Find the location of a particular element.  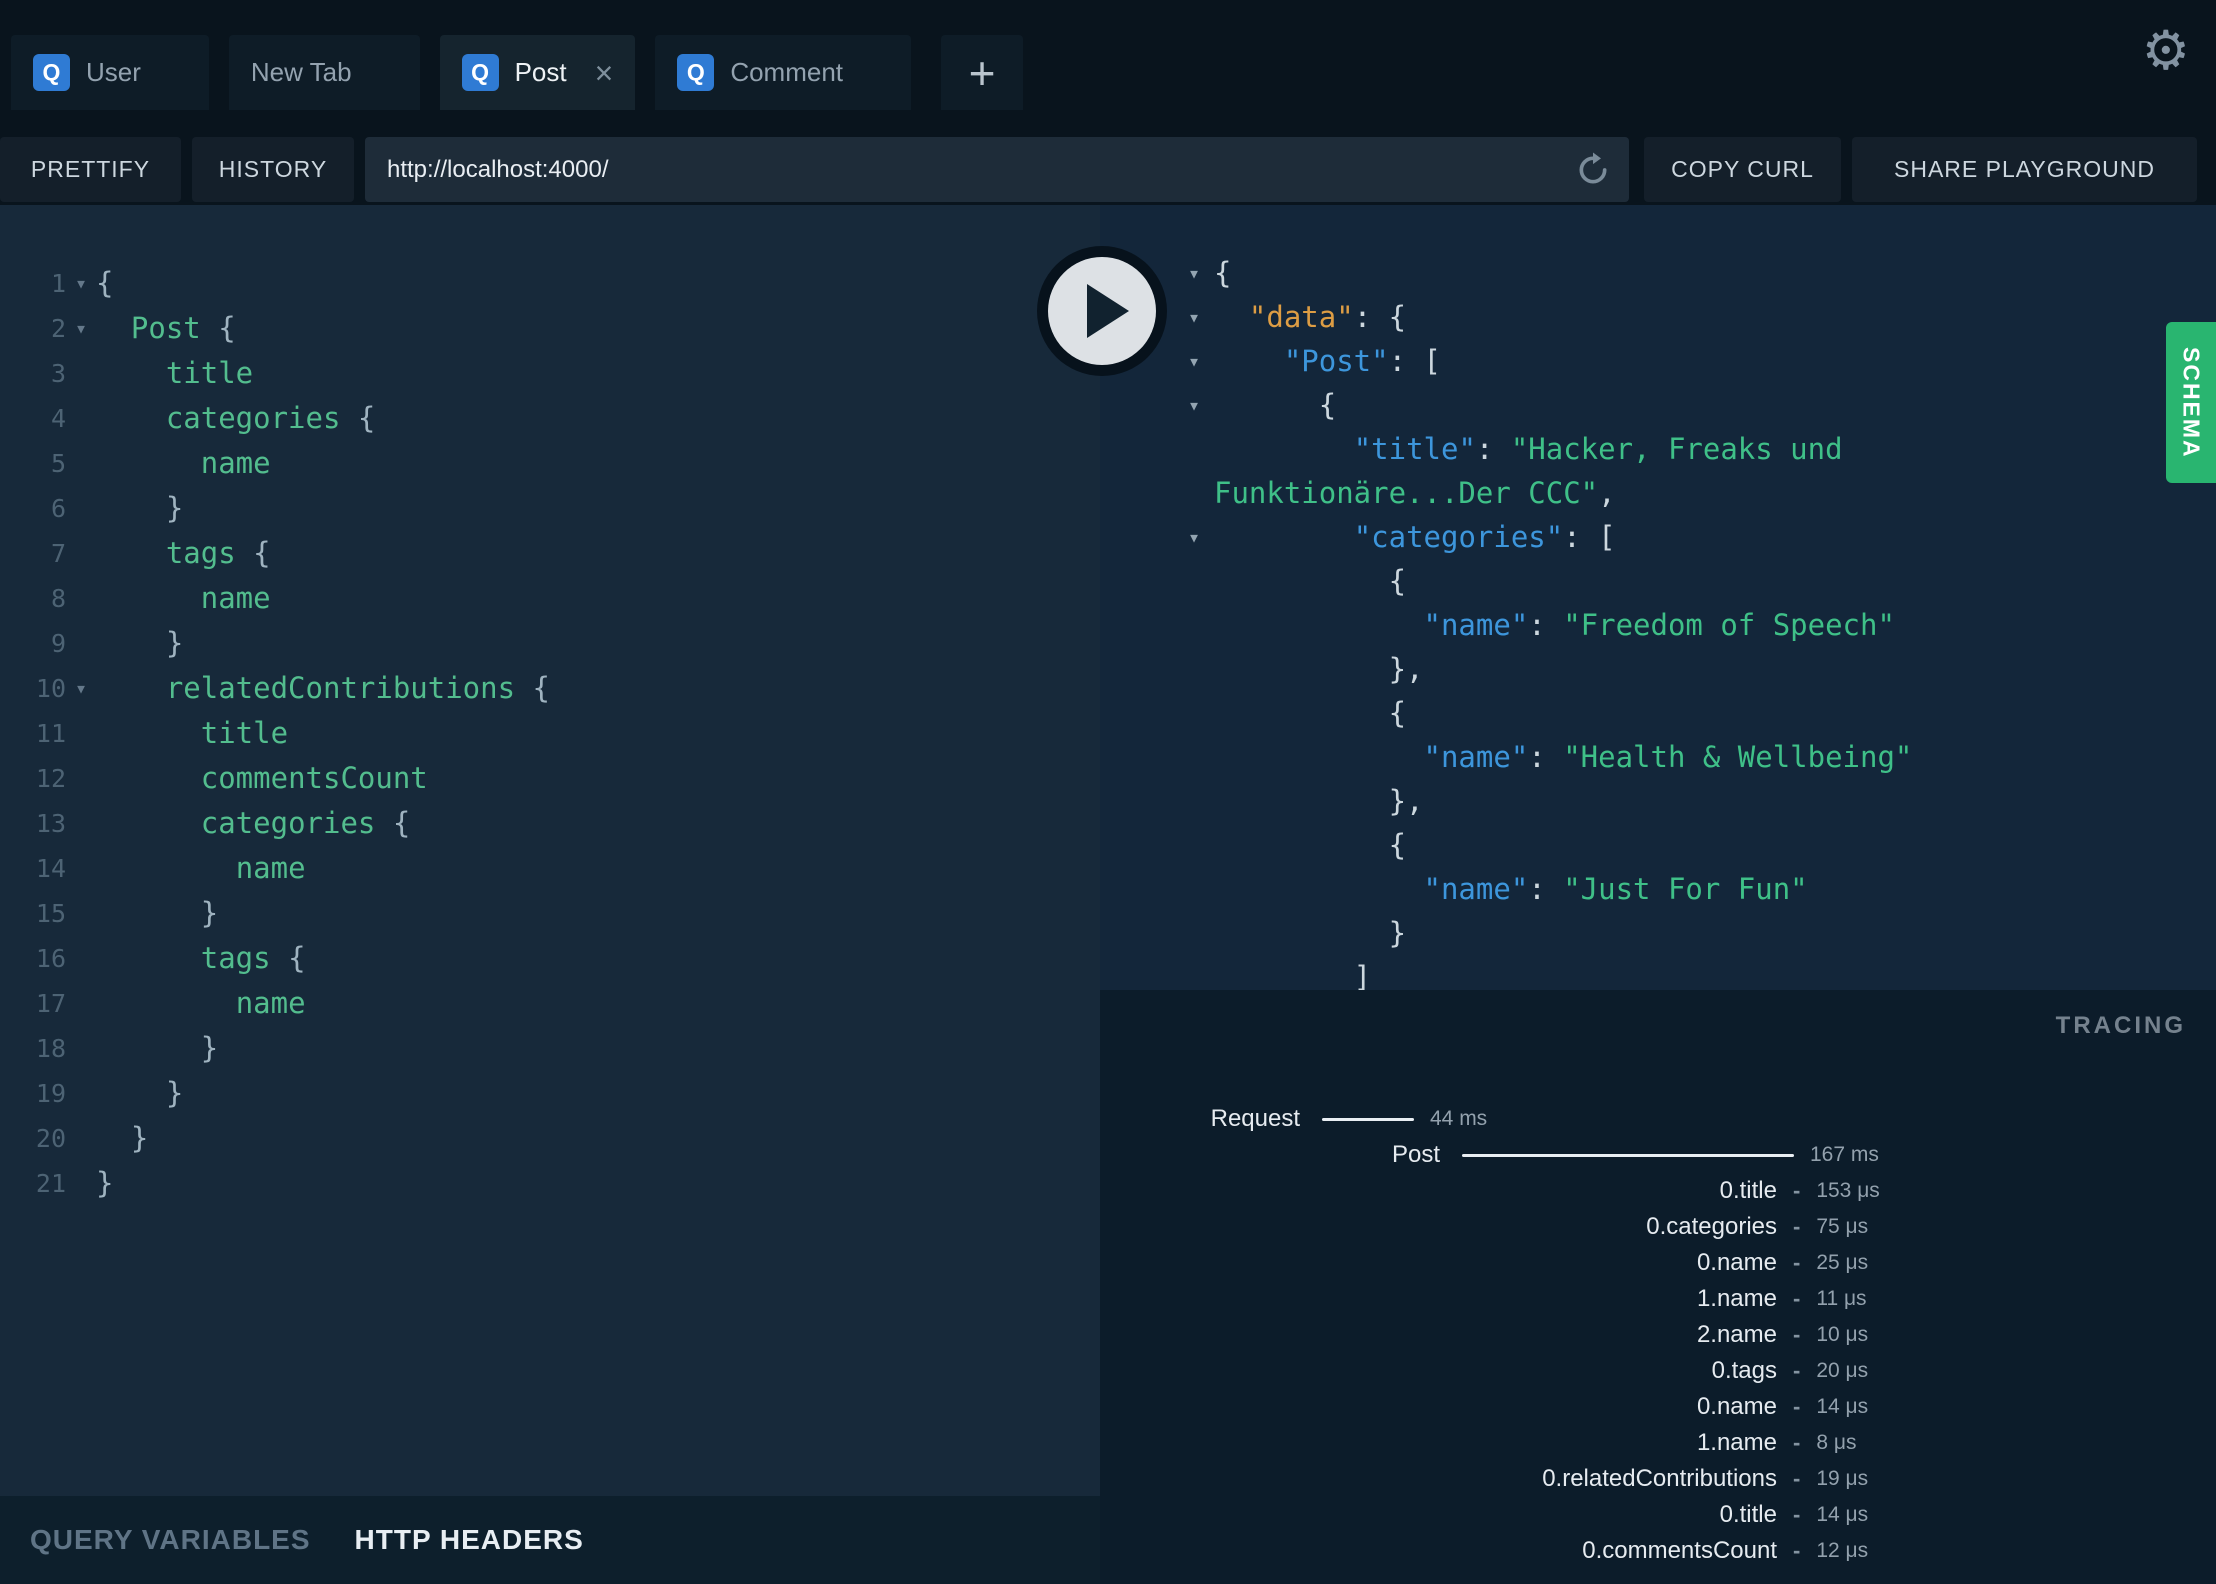

reload-icon is located at coordinates (1593, 170).